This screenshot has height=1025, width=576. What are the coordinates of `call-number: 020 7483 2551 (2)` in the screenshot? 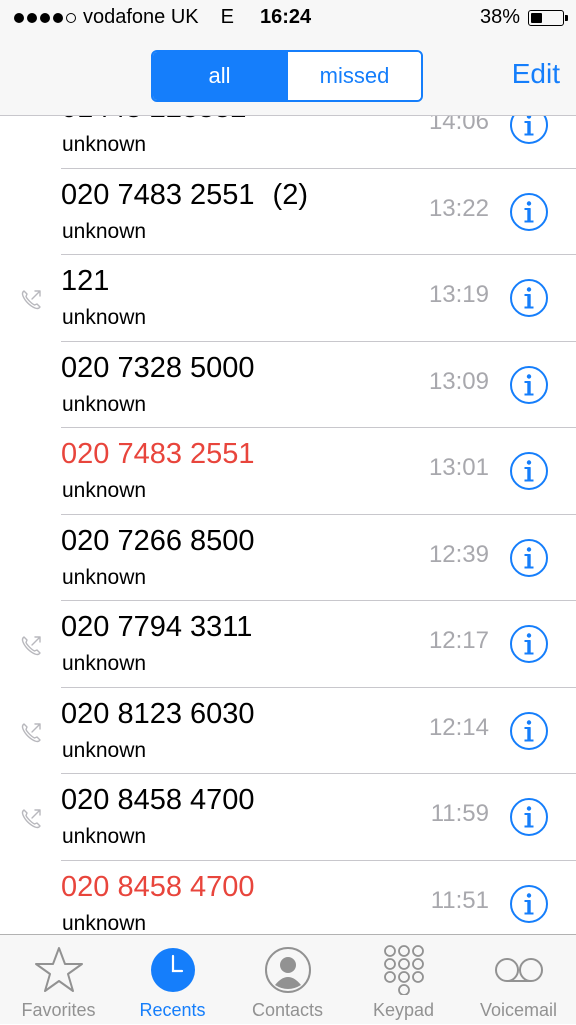 It's located at (184, 195).